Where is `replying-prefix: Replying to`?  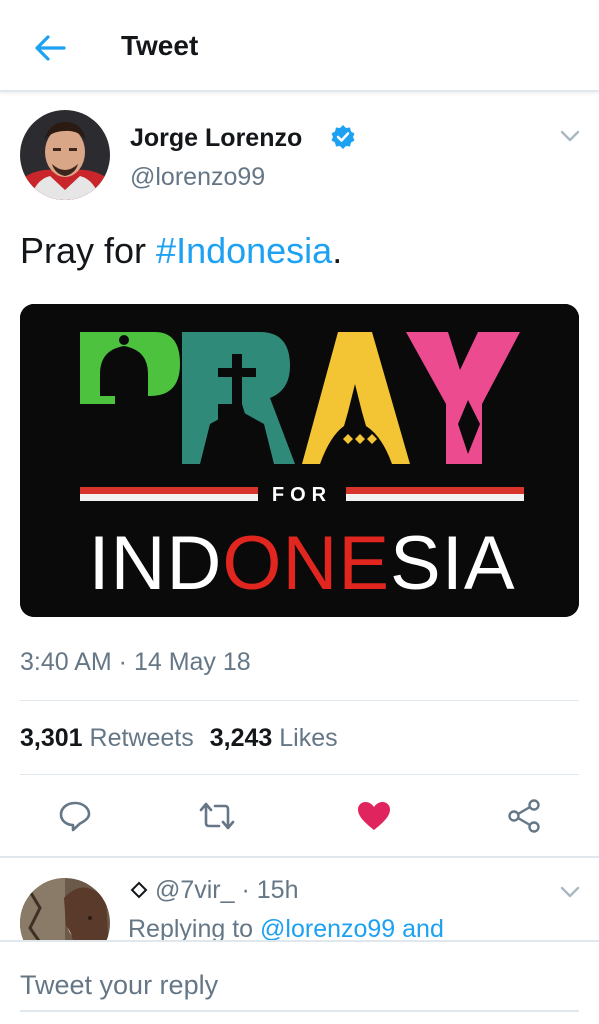 replying-prefix: Replying to is located at coordinates (191, 929).